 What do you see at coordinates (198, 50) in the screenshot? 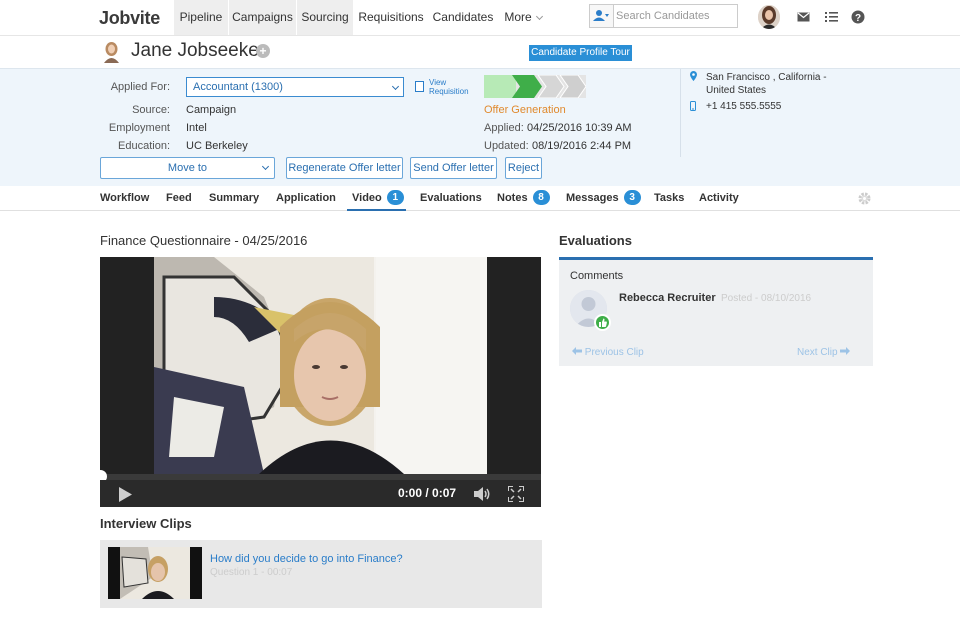
I see `candidate-name: Jane Jobseeker` at bounding box center [198, 50].